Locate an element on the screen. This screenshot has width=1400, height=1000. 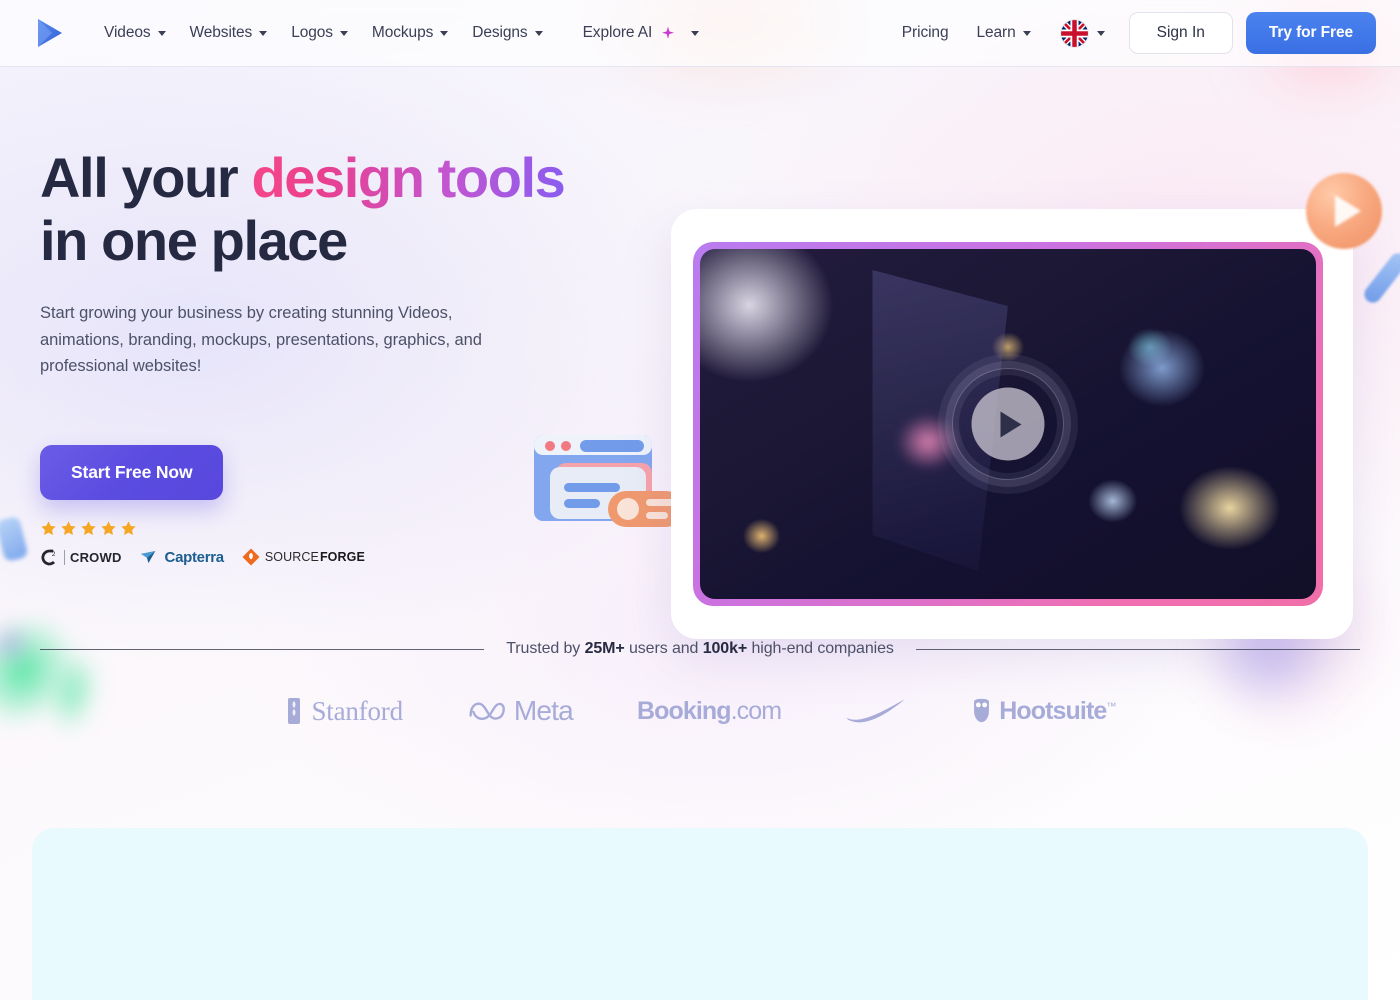
meta-logo: Meta is located at coordinates (520, 711).